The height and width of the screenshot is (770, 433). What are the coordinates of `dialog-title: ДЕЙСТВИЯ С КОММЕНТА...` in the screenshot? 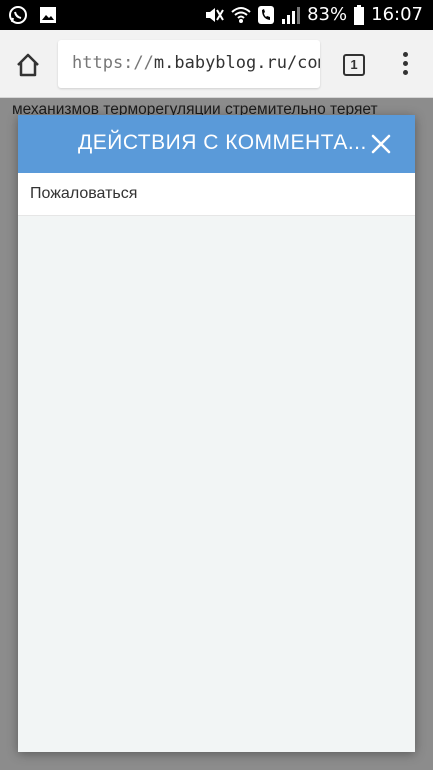 It's located at (222, 142).